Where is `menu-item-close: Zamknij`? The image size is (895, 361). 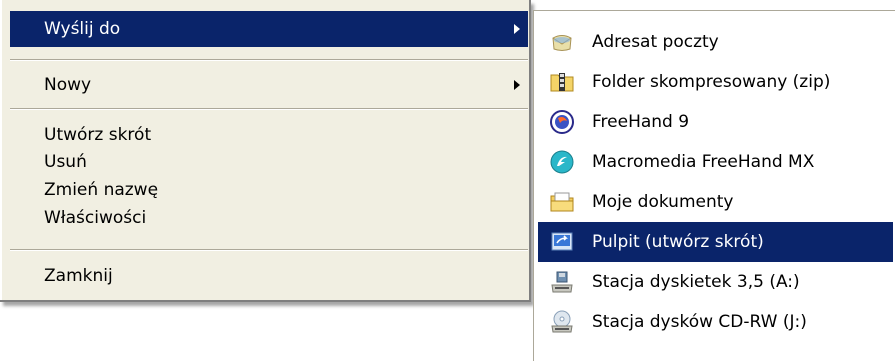 menu-item-close: Zamknij is located at coordinates (269, 276).